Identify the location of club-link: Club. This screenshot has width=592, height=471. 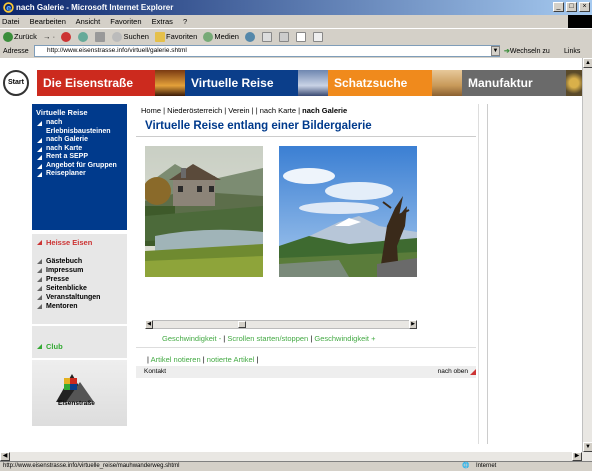
(79, 346).